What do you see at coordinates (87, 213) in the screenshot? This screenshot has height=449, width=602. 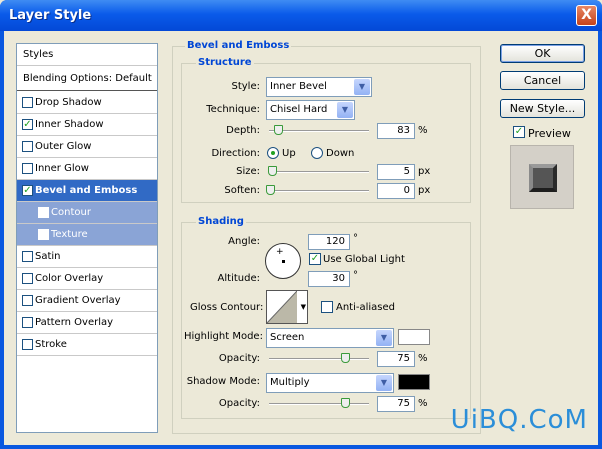 I see `style-item-contour: Contour` at bounding box center [87, 213].